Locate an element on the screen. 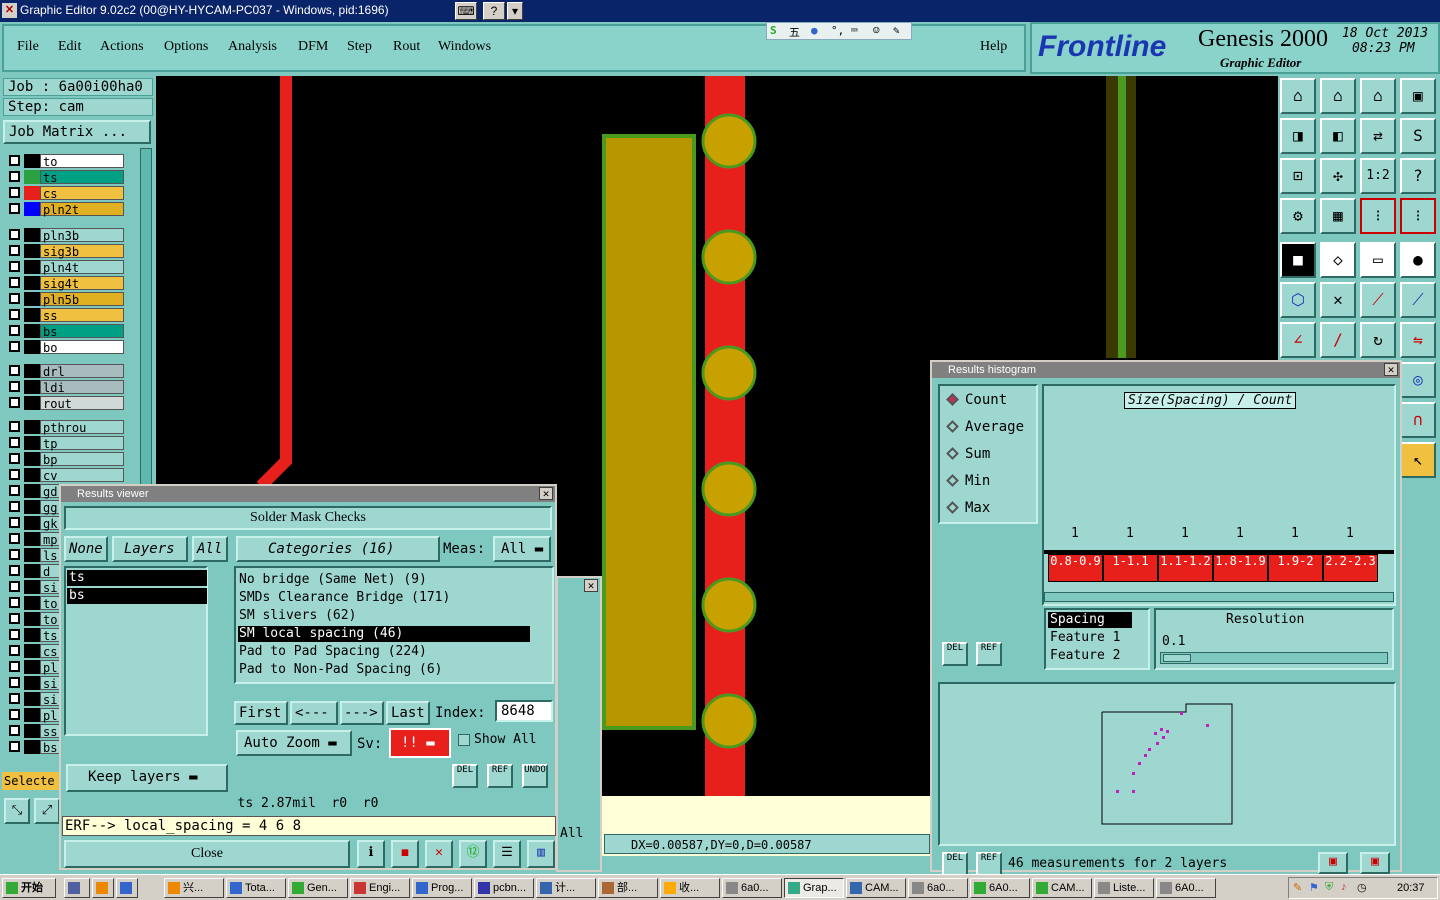 This screenshot has width=1440, height=900. dropdown-icon: ▾ is located at coordinates (515, 11).